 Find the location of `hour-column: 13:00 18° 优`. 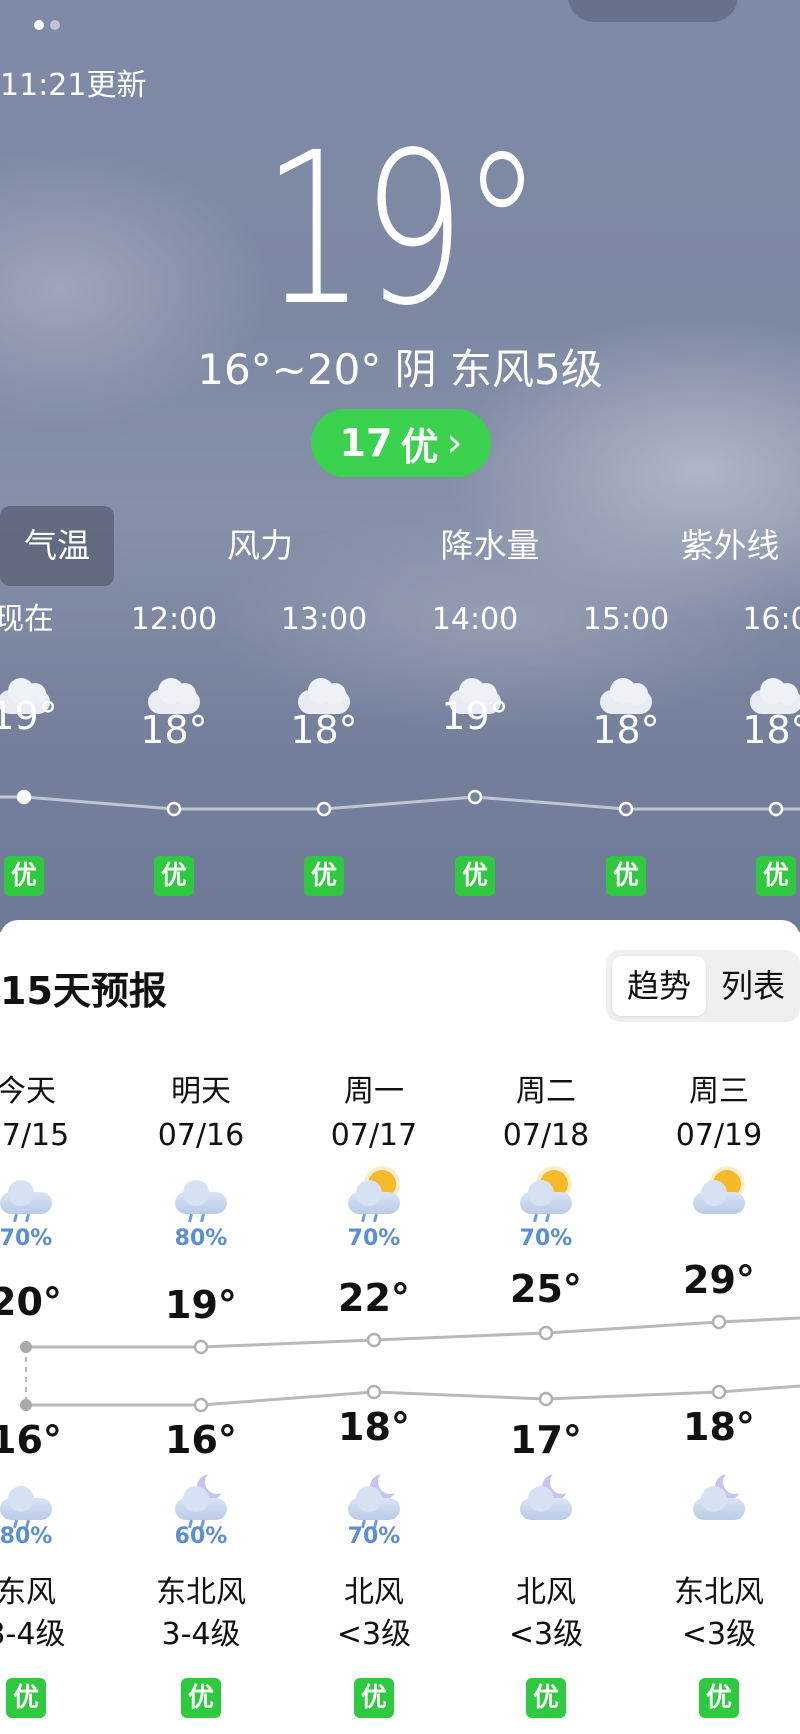

hour-column: 13:00 18° 优 is located at coordinates (324, 743).